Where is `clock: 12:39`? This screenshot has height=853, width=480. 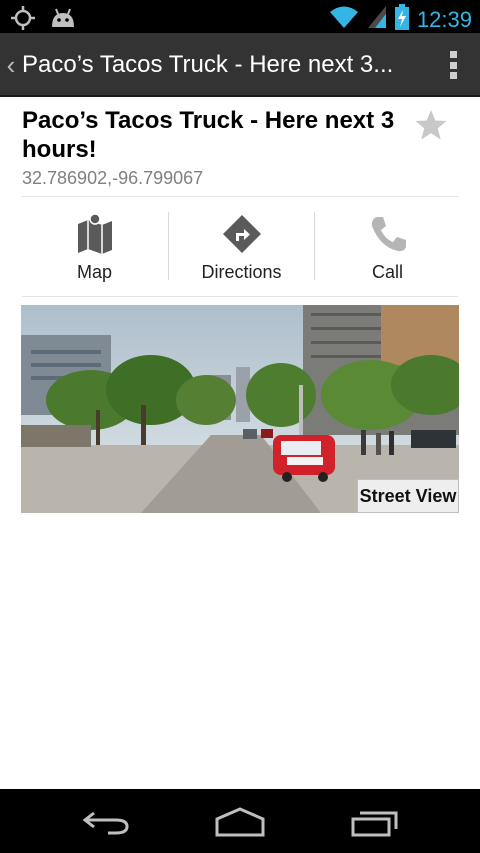
clock: 12:39 is located at coordinates (444, 19).